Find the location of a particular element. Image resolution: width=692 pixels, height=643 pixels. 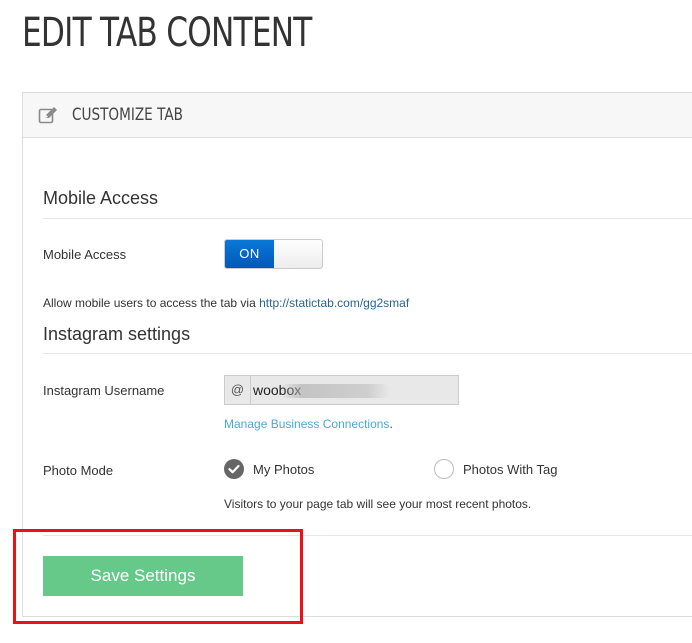

radio-label: My Photos is located at coordinates (284, 469).